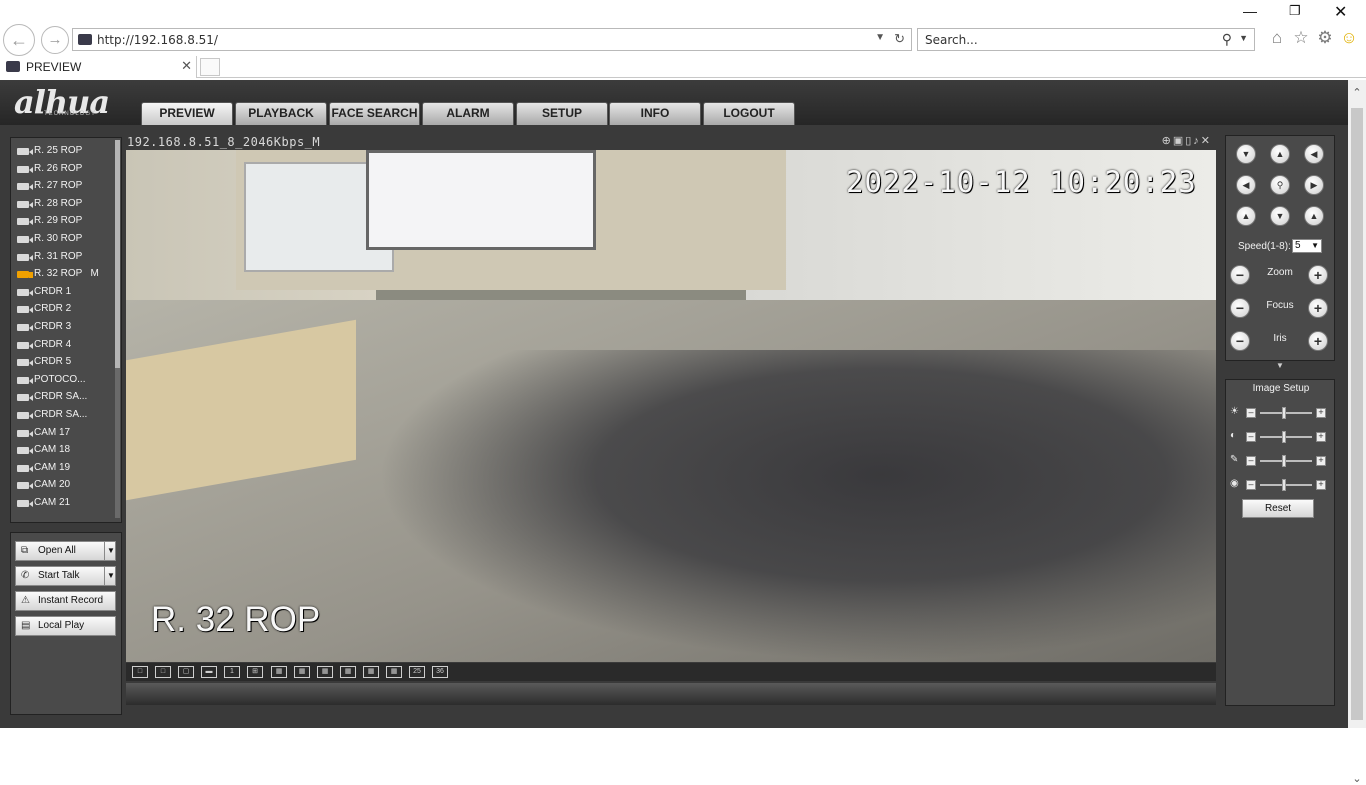 The image size is (1366, 785). I want to click on layout-25-button: 25, so click(417, 672).